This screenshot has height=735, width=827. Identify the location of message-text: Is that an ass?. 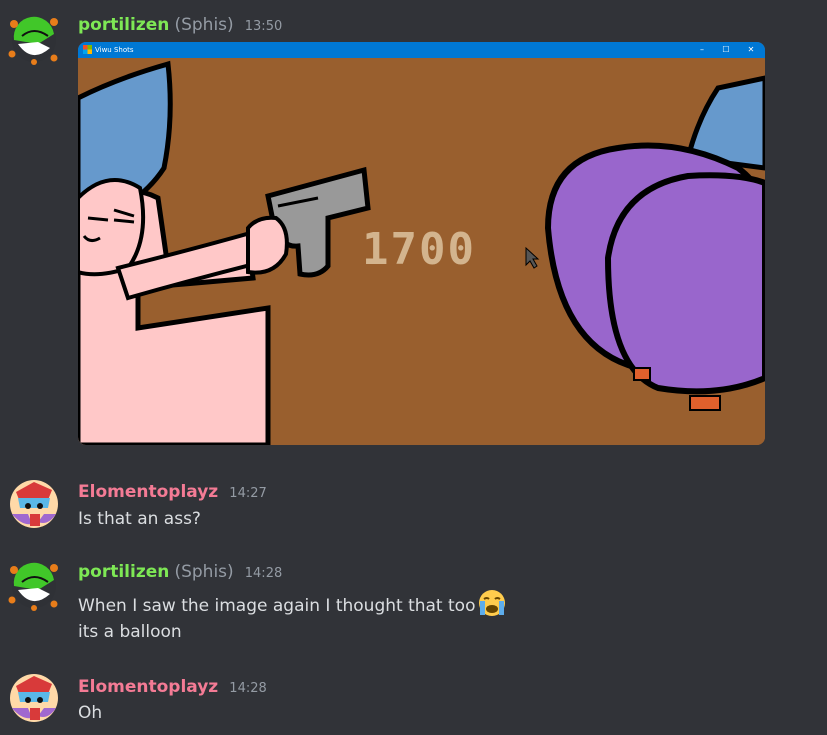
(139, 519).